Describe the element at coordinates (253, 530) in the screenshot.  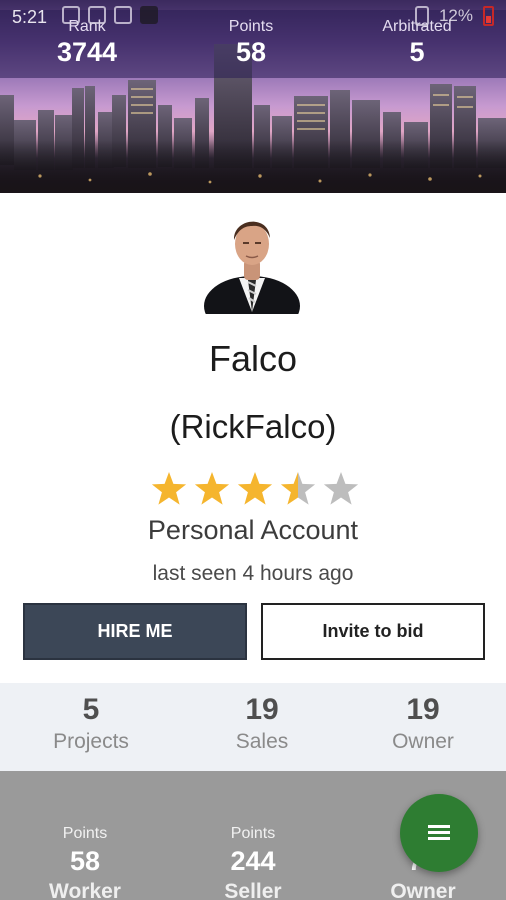
I see `account-type: Personal Account` at that location.